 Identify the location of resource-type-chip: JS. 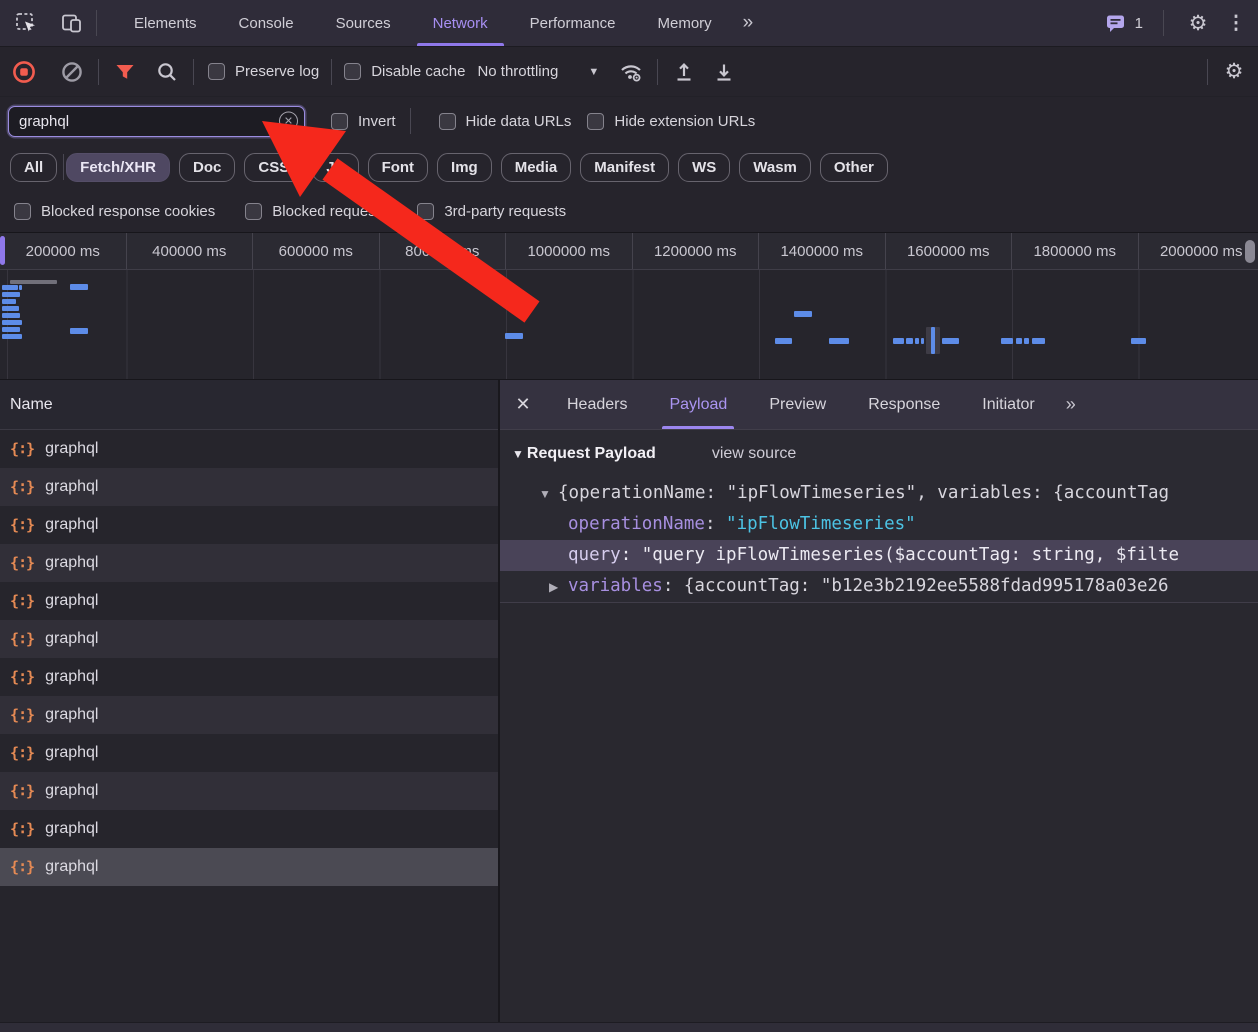
(335, 167).